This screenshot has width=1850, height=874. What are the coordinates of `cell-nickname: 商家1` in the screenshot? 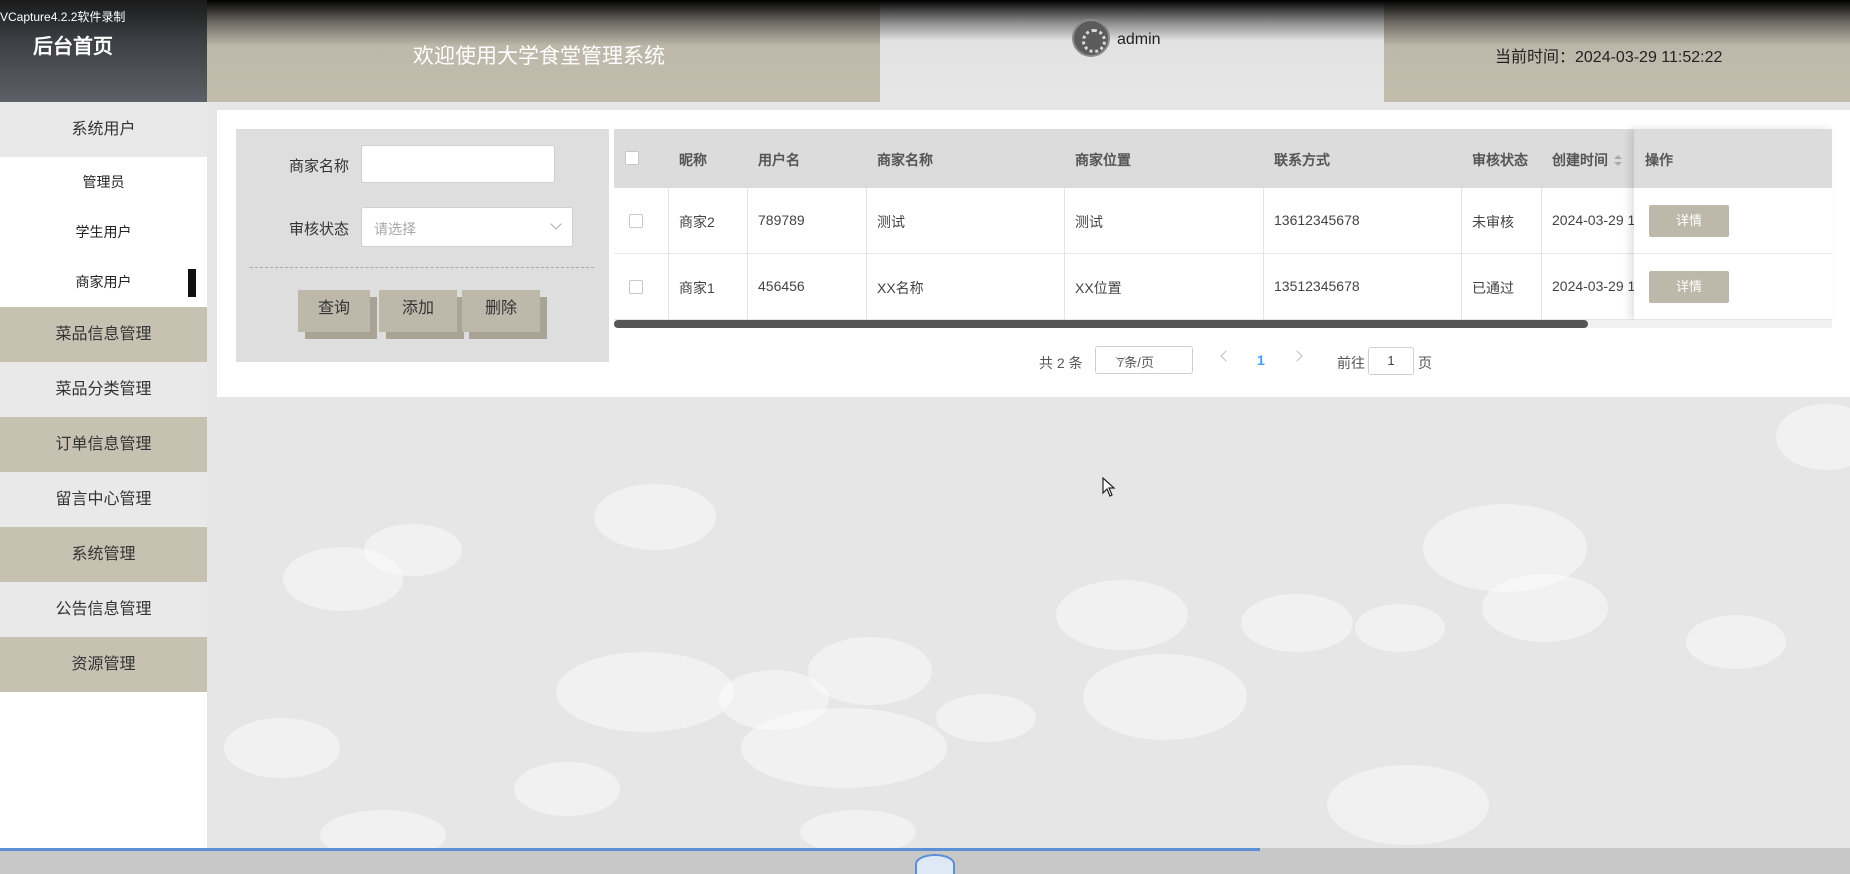 It's located at (697, 288).